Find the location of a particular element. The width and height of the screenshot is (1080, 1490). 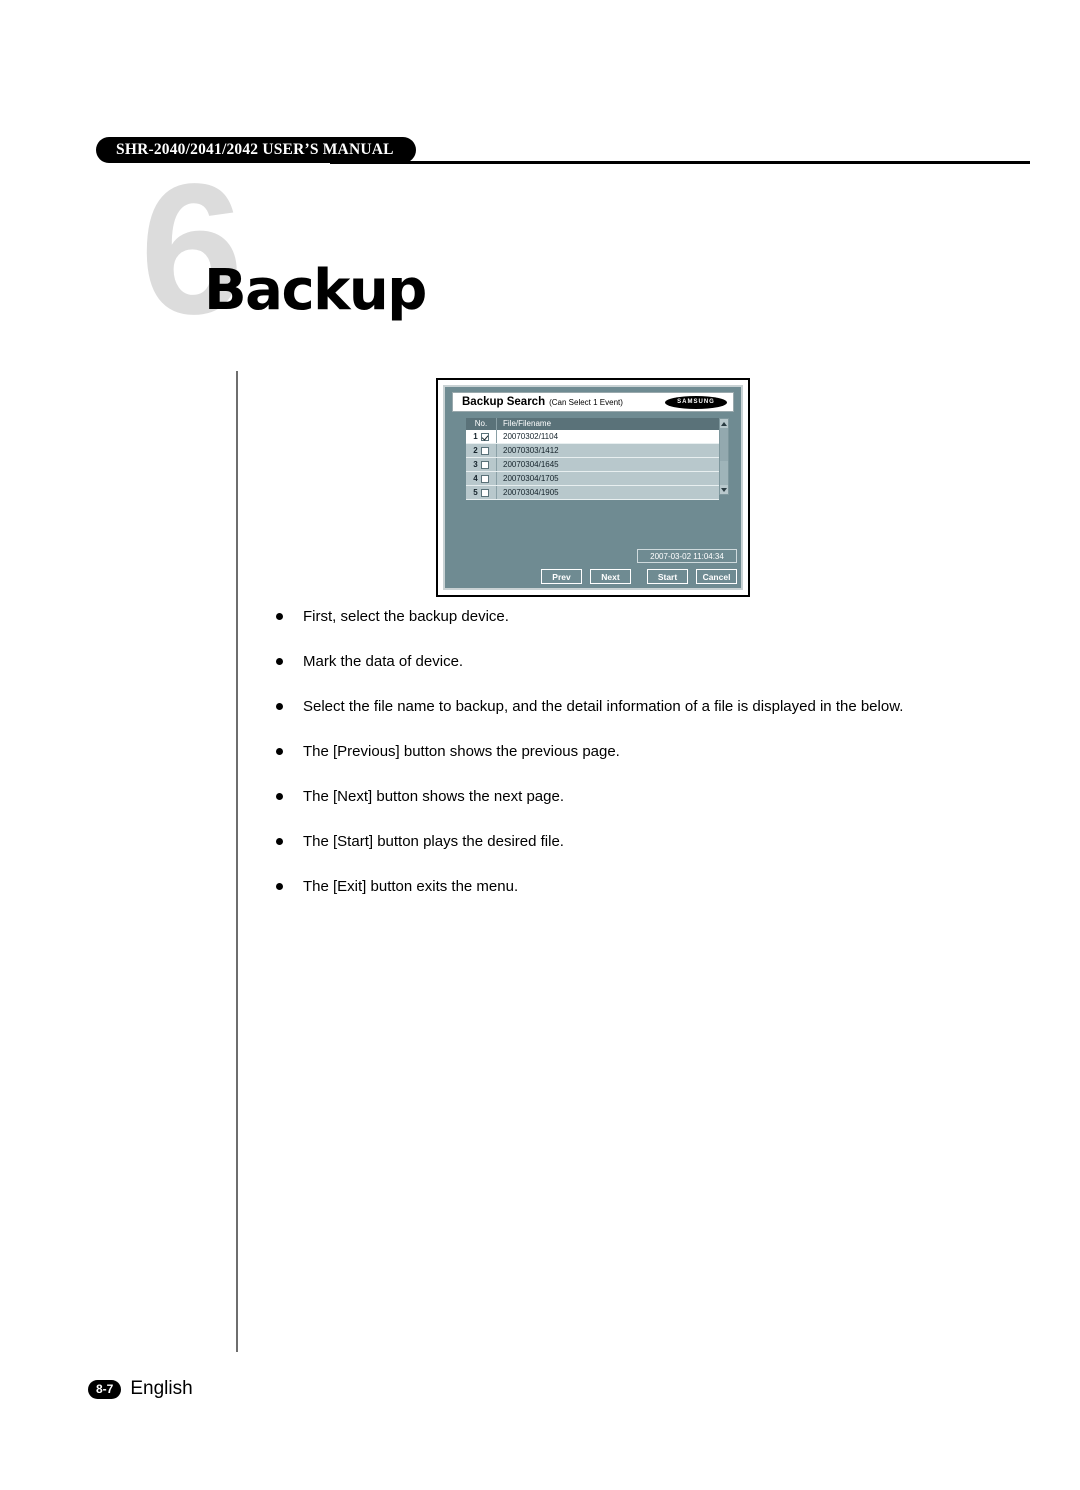

chapter-heading: 6 Backup is located at coordinates (380, 256).